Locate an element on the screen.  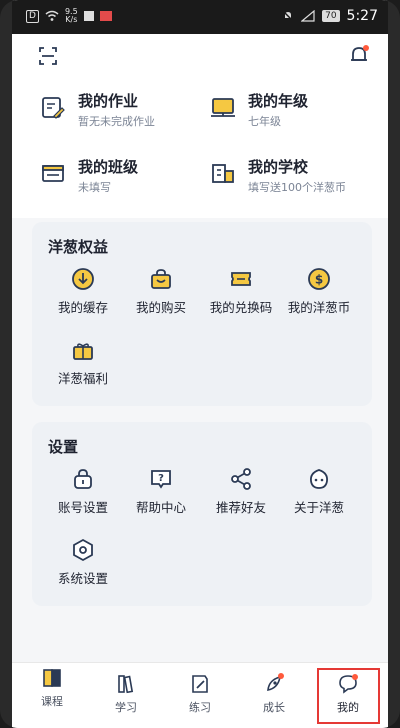
wifi-icon is located at coordinates (52, 15).